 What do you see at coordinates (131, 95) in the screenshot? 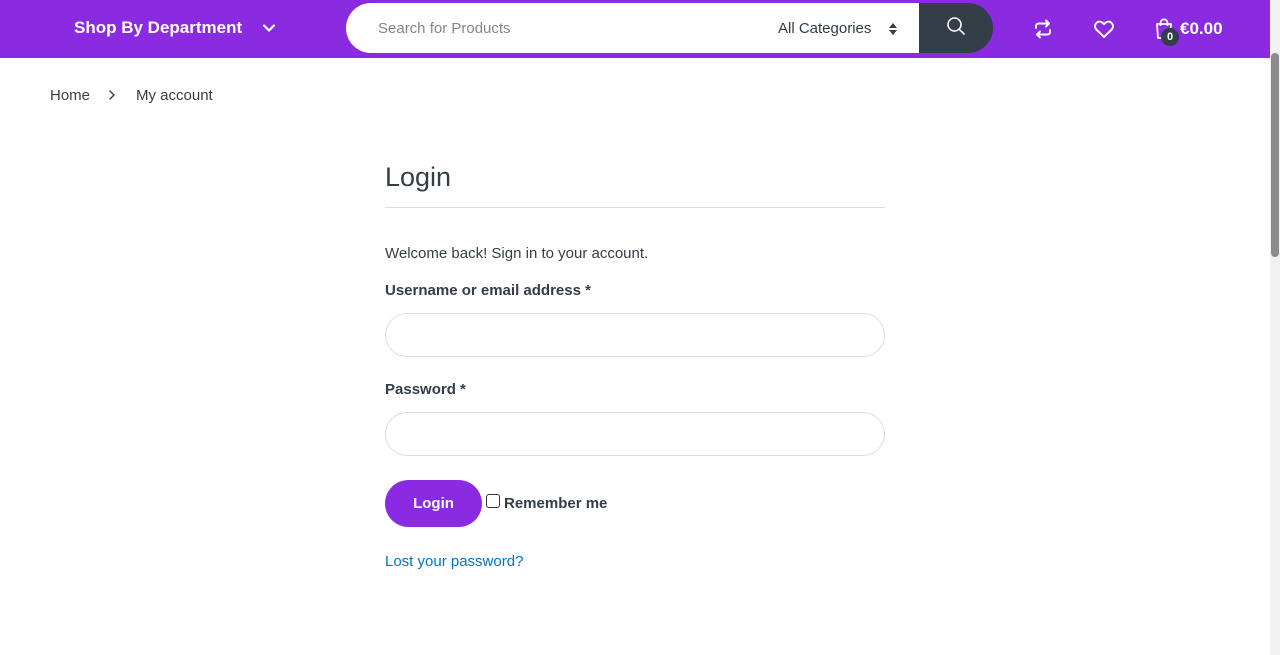
I see `breadcrumb: Home My account` at bounding box center [131, 95].